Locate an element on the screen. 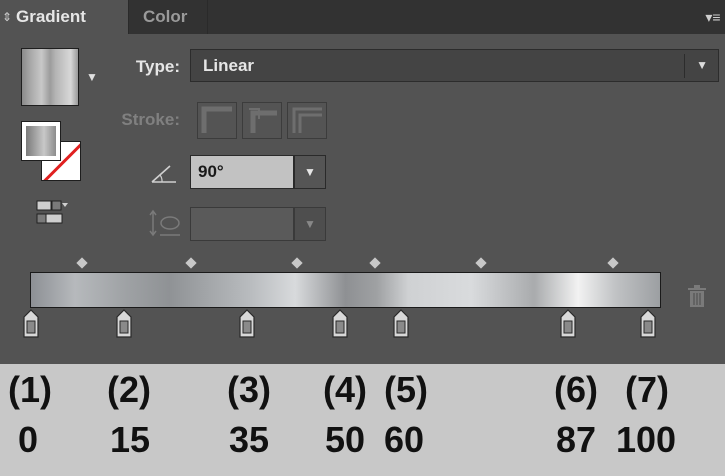 Image resolution: width=725 pixels, height=476 pixels. annotation-label: (3) is located at coordinates (249, 389).